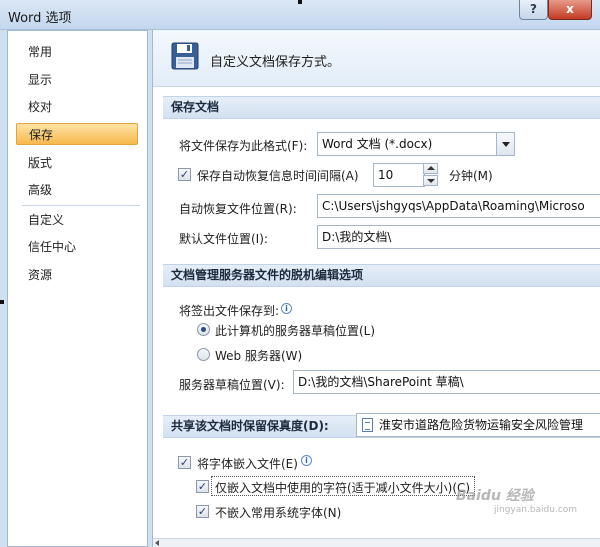 Image resolution: width=600 pixels, height=547 pixels. What do you see at coordinates (77, 163) in the screenshot?
I see `sidebar-item-typography: 版式` at bounding box center [77, 163].